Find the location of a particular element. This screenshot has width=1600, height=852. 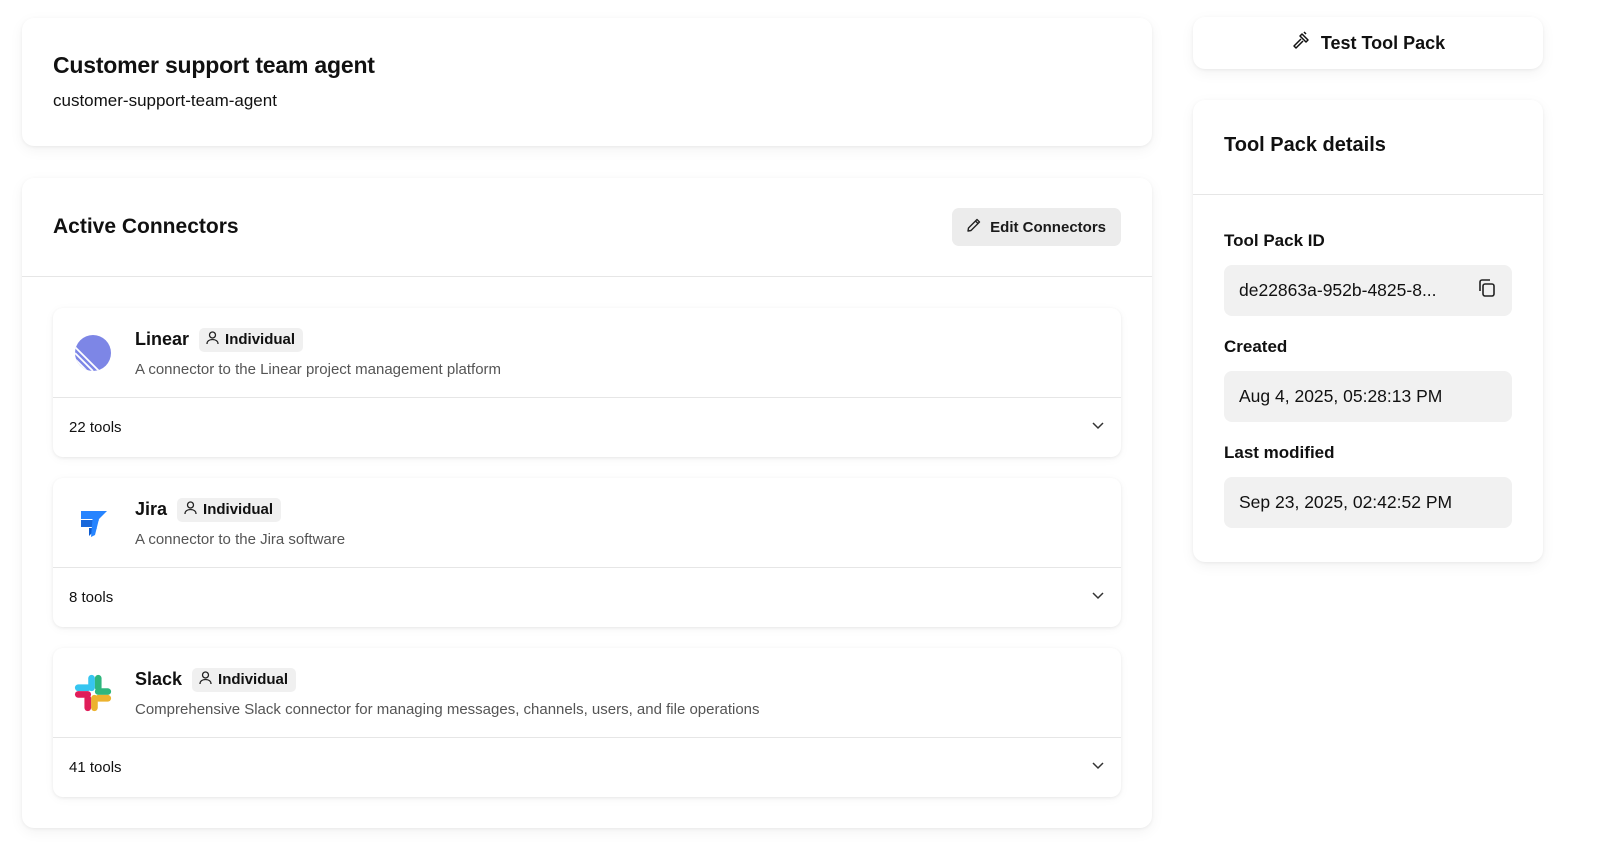

created-value: Aug 4, 2025, 05:28:13 PM is located at coordinates (1341, 396).